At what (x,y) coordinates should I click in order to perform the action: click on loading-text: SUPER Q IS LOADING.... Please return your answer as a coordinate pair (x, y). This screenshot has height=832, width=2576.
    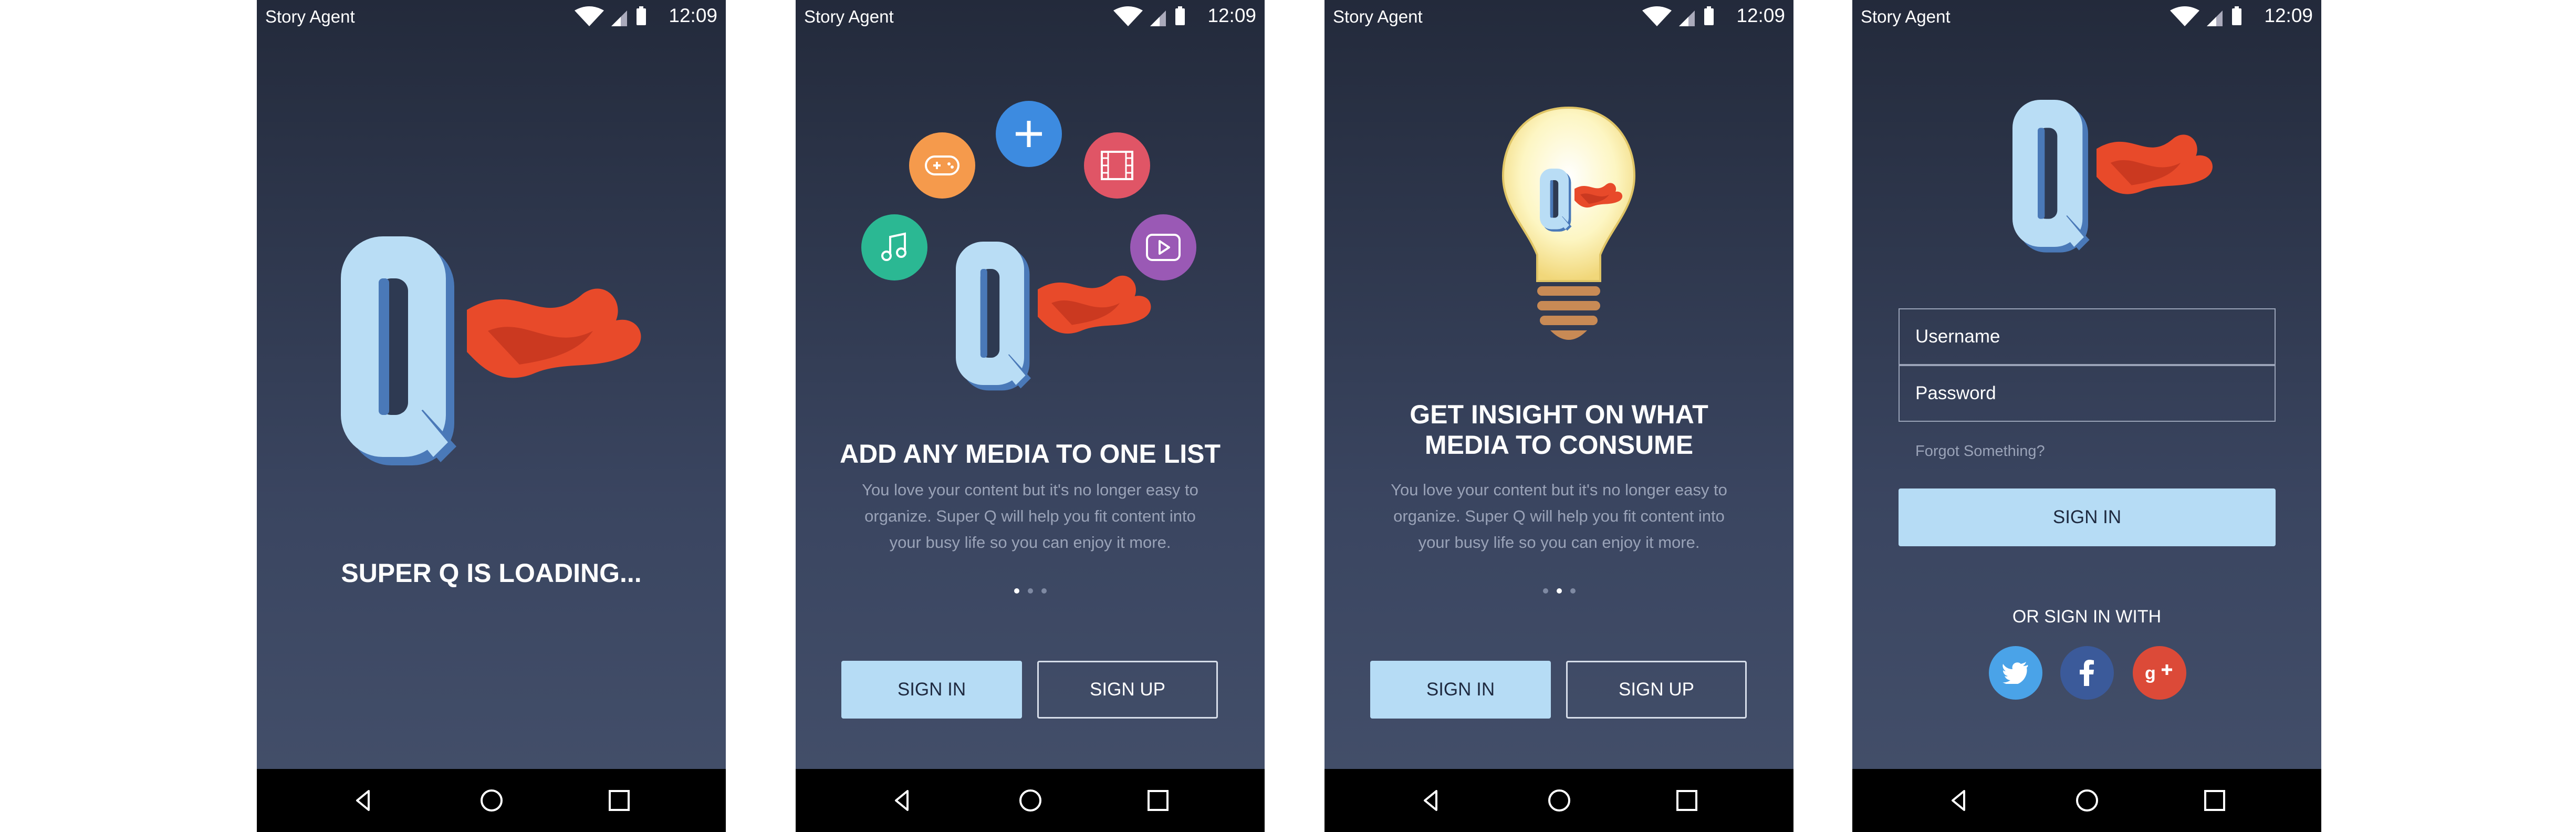
    Looking at the image, I should click on (491, 573).